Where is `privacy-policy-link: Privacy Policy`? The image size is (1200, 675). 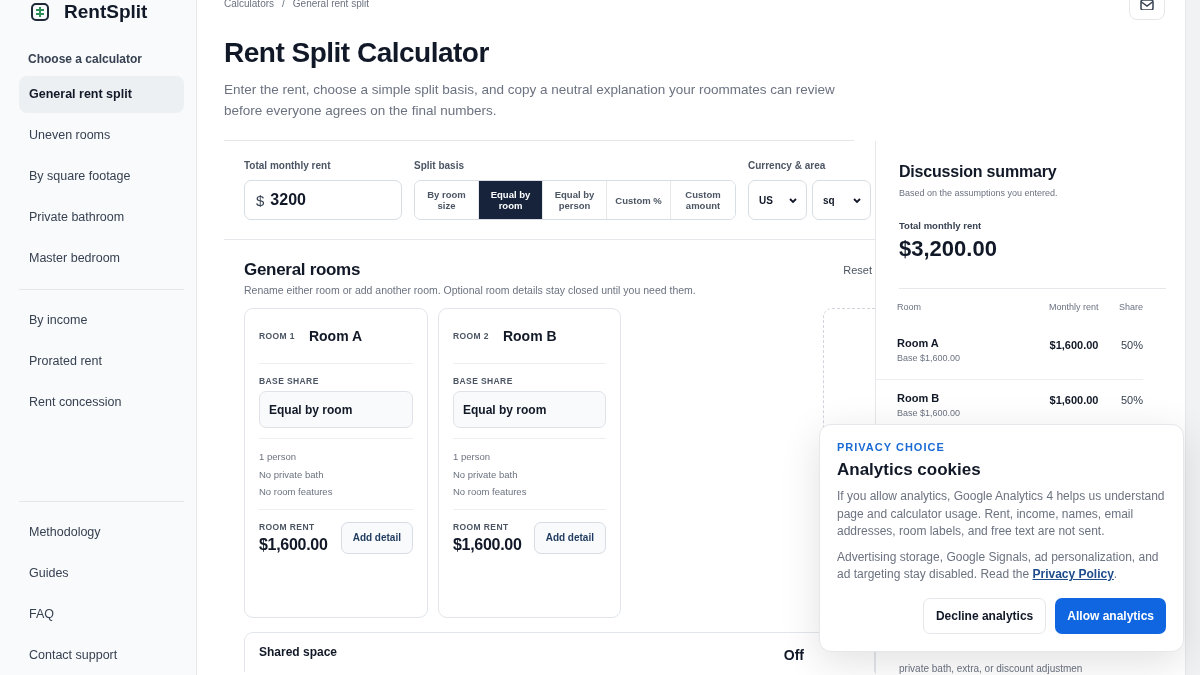
privacy-policy-link: Privacy Policy is located at coordinates (1073, 574).